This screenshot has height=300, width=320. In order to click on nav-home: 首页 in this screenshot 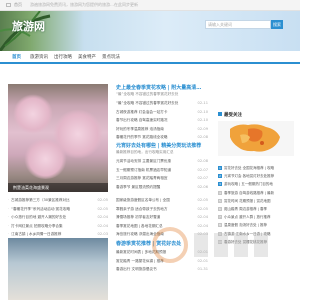, I will do `click(16, 57)`.